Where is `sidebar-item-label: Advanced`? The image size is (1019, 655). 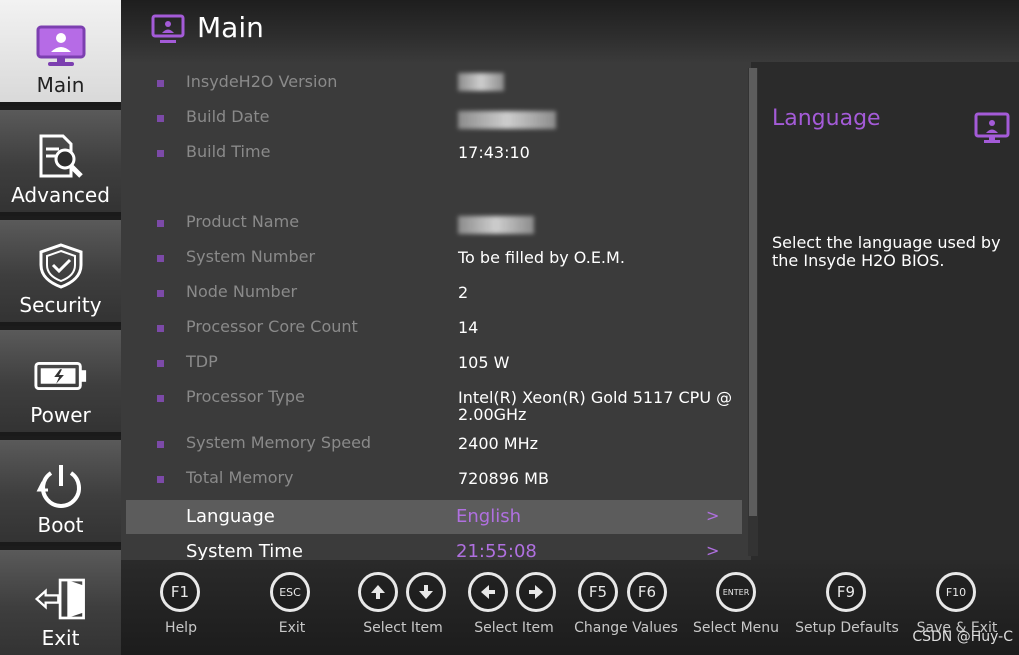
sidebar-item-label: Advanced is located at coordinates (60, 195).